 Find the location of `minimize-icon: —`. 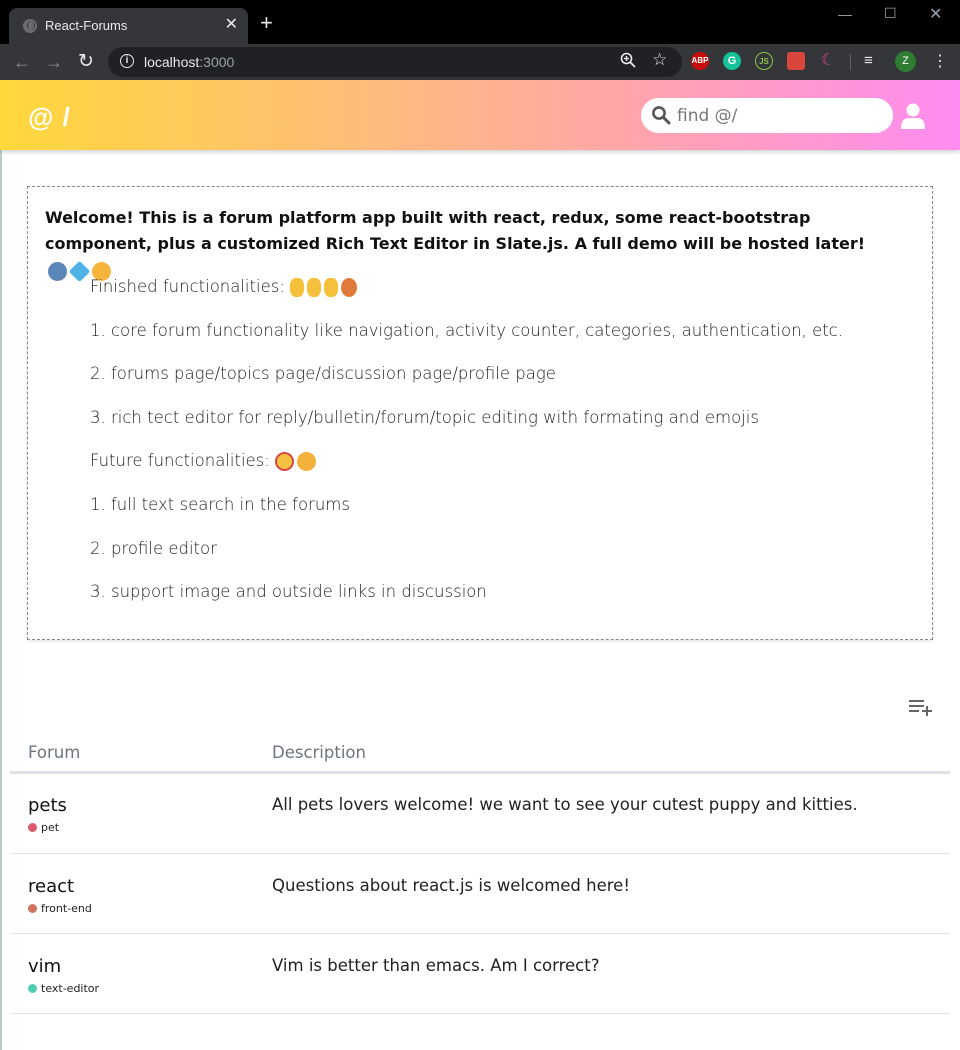

minimize-icon: — is located at coordinates (845, 14).